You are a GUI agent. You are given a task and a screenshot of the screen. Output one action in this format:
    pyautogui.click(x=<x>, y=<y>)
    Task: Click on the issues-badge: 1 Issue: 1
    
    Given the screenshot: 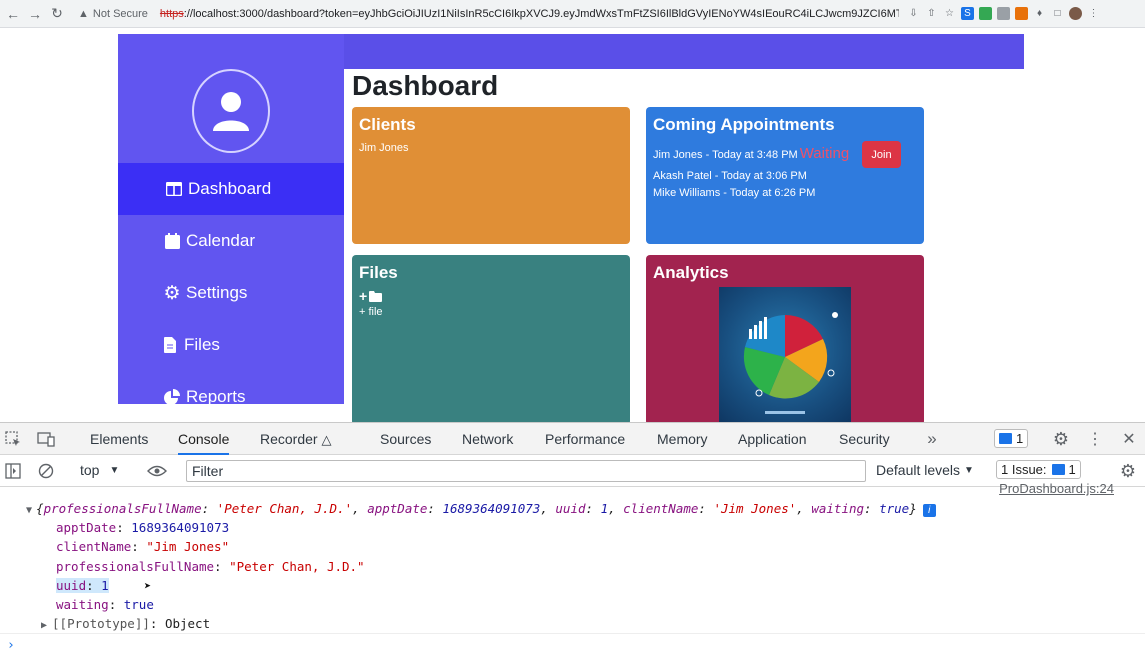 What is the action you would take?
    pyautogui.click(x=1038, y=469)
    